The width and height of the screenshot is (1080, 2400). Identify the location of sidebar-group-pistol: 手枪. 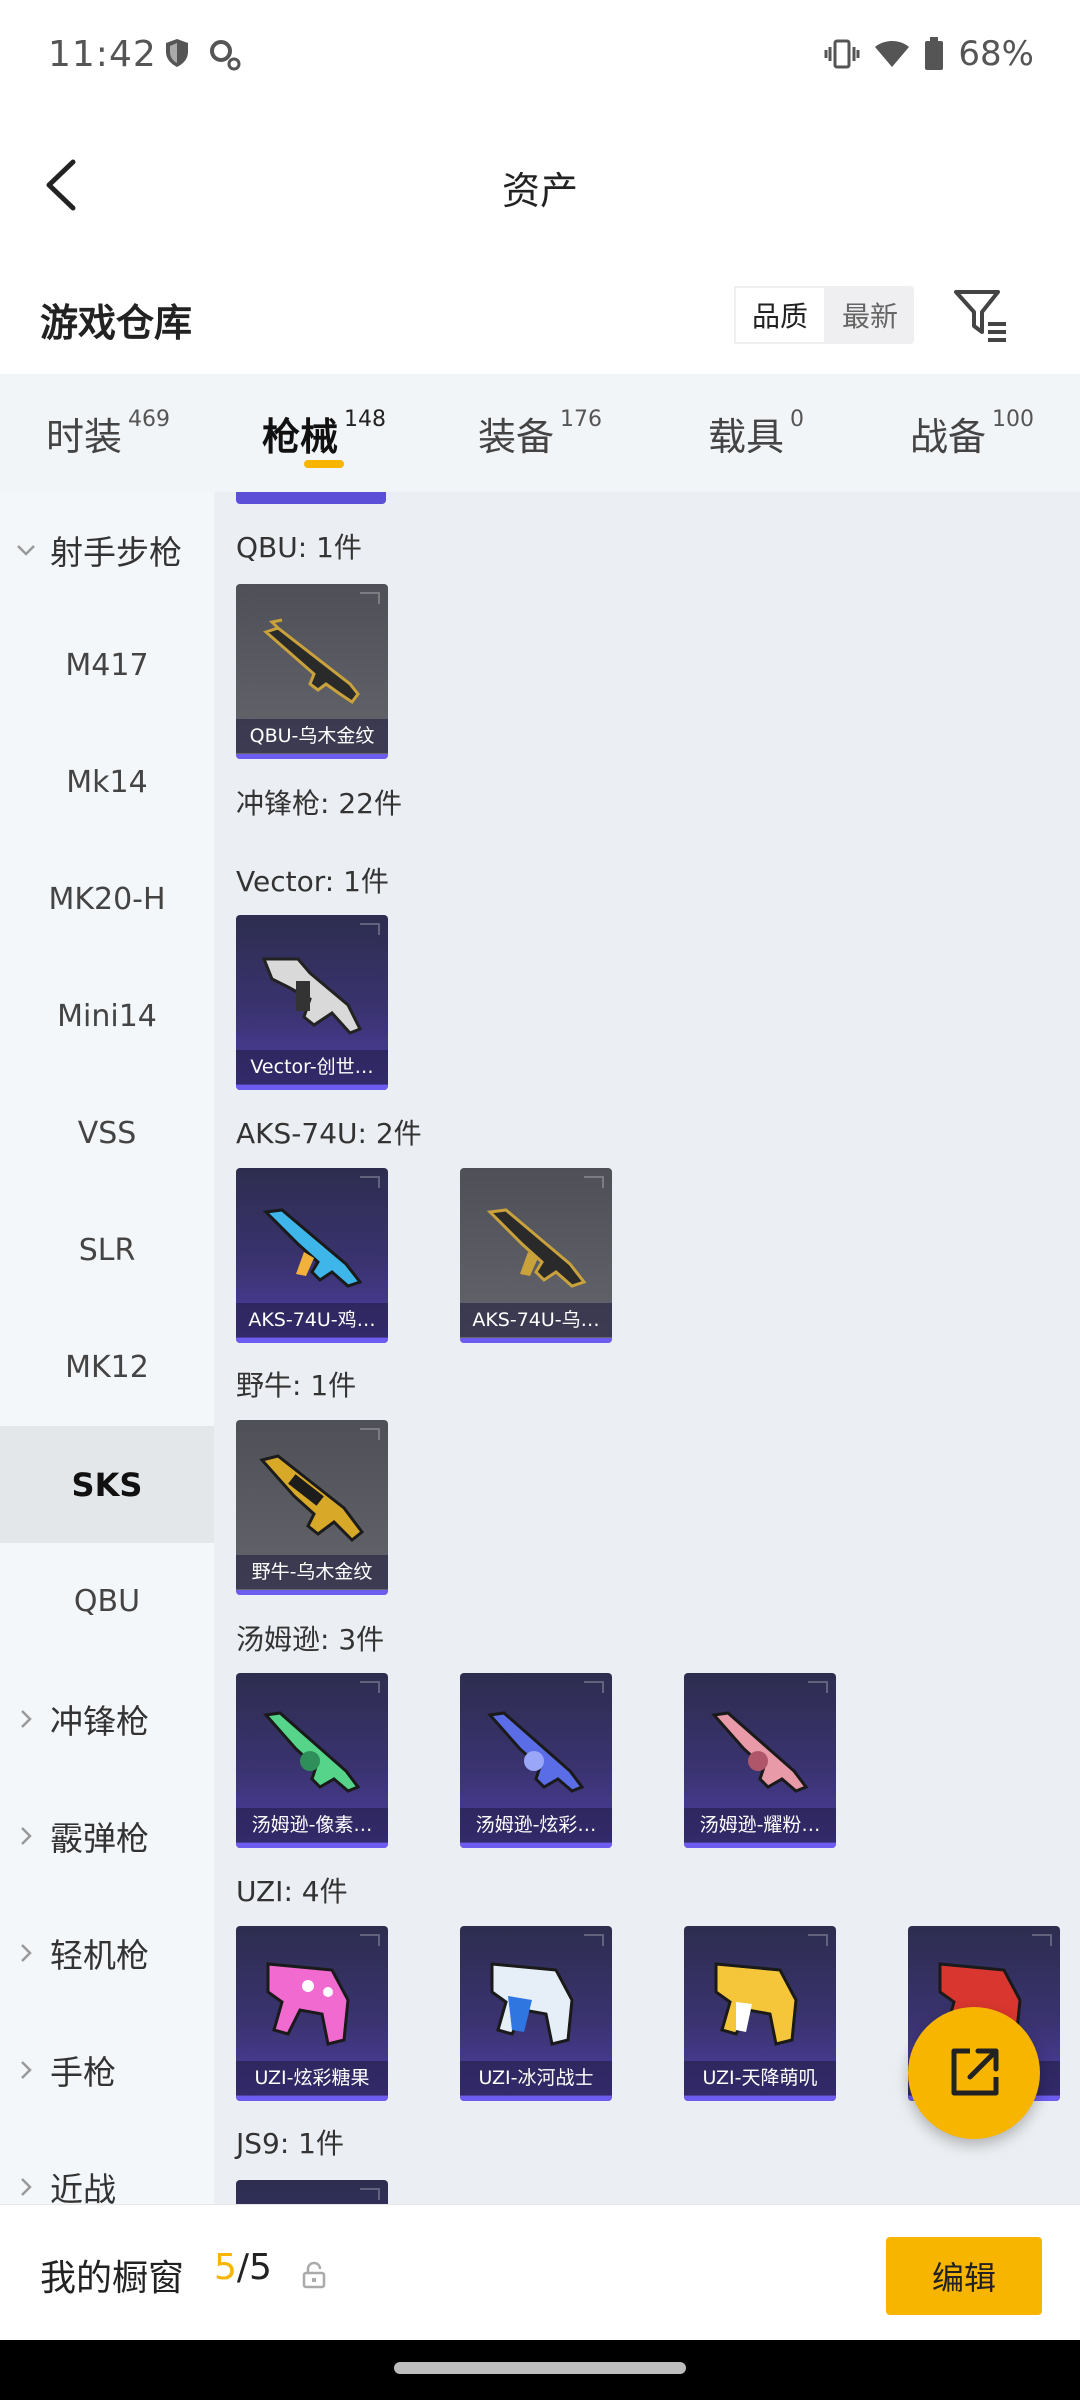
(107, 2069).